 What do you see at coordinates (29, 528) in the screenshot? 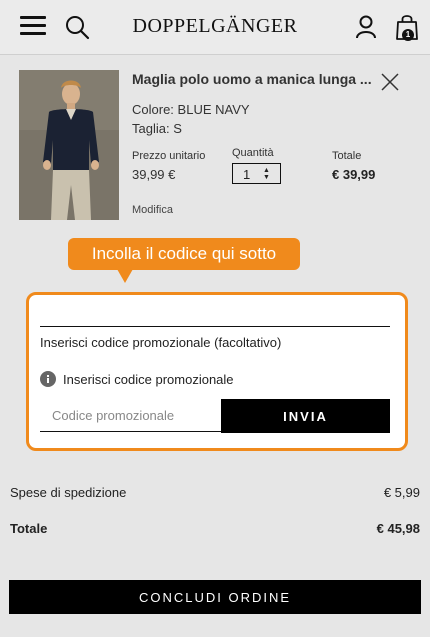
I see `order-total-label: Totale` at bounding box center [29, 528].